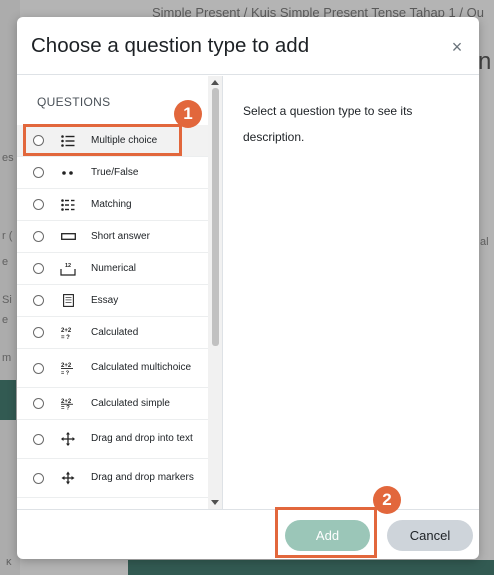 This screenshot has height=575, width=494. I want to click on question-type-numerical: 12 Numerical, so click(113, 269).